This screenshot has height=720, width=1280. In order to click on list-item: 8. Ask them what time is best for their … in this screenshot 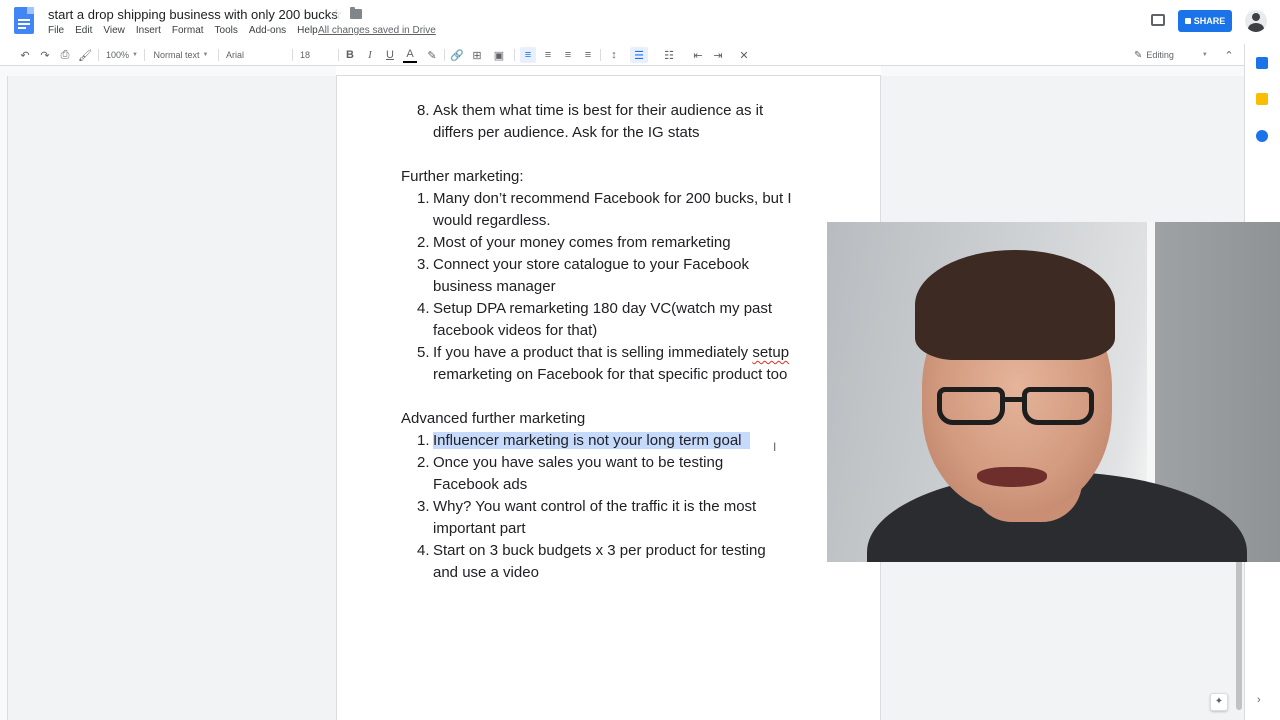, I will do `click(611, 122)`.